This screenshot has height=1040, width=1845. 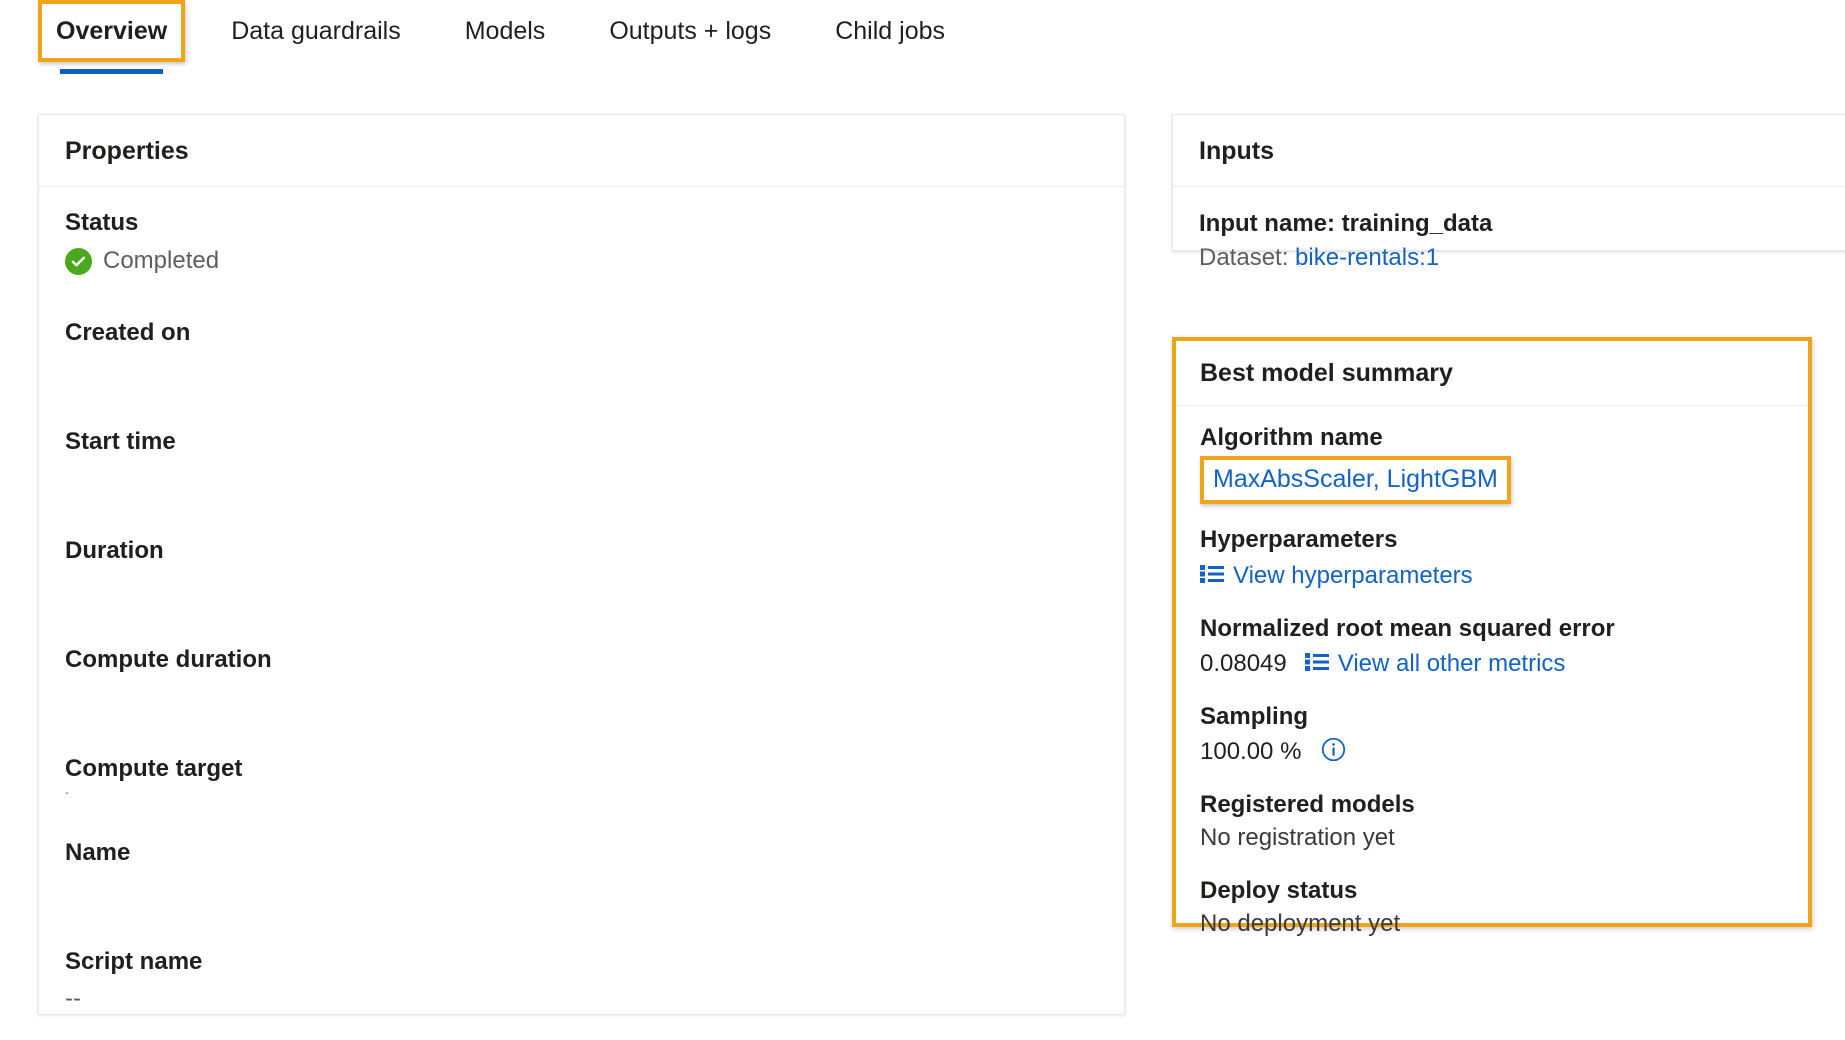 I want to click on deploy-status-value: No deployment yet, so click(x=1300, y=923).